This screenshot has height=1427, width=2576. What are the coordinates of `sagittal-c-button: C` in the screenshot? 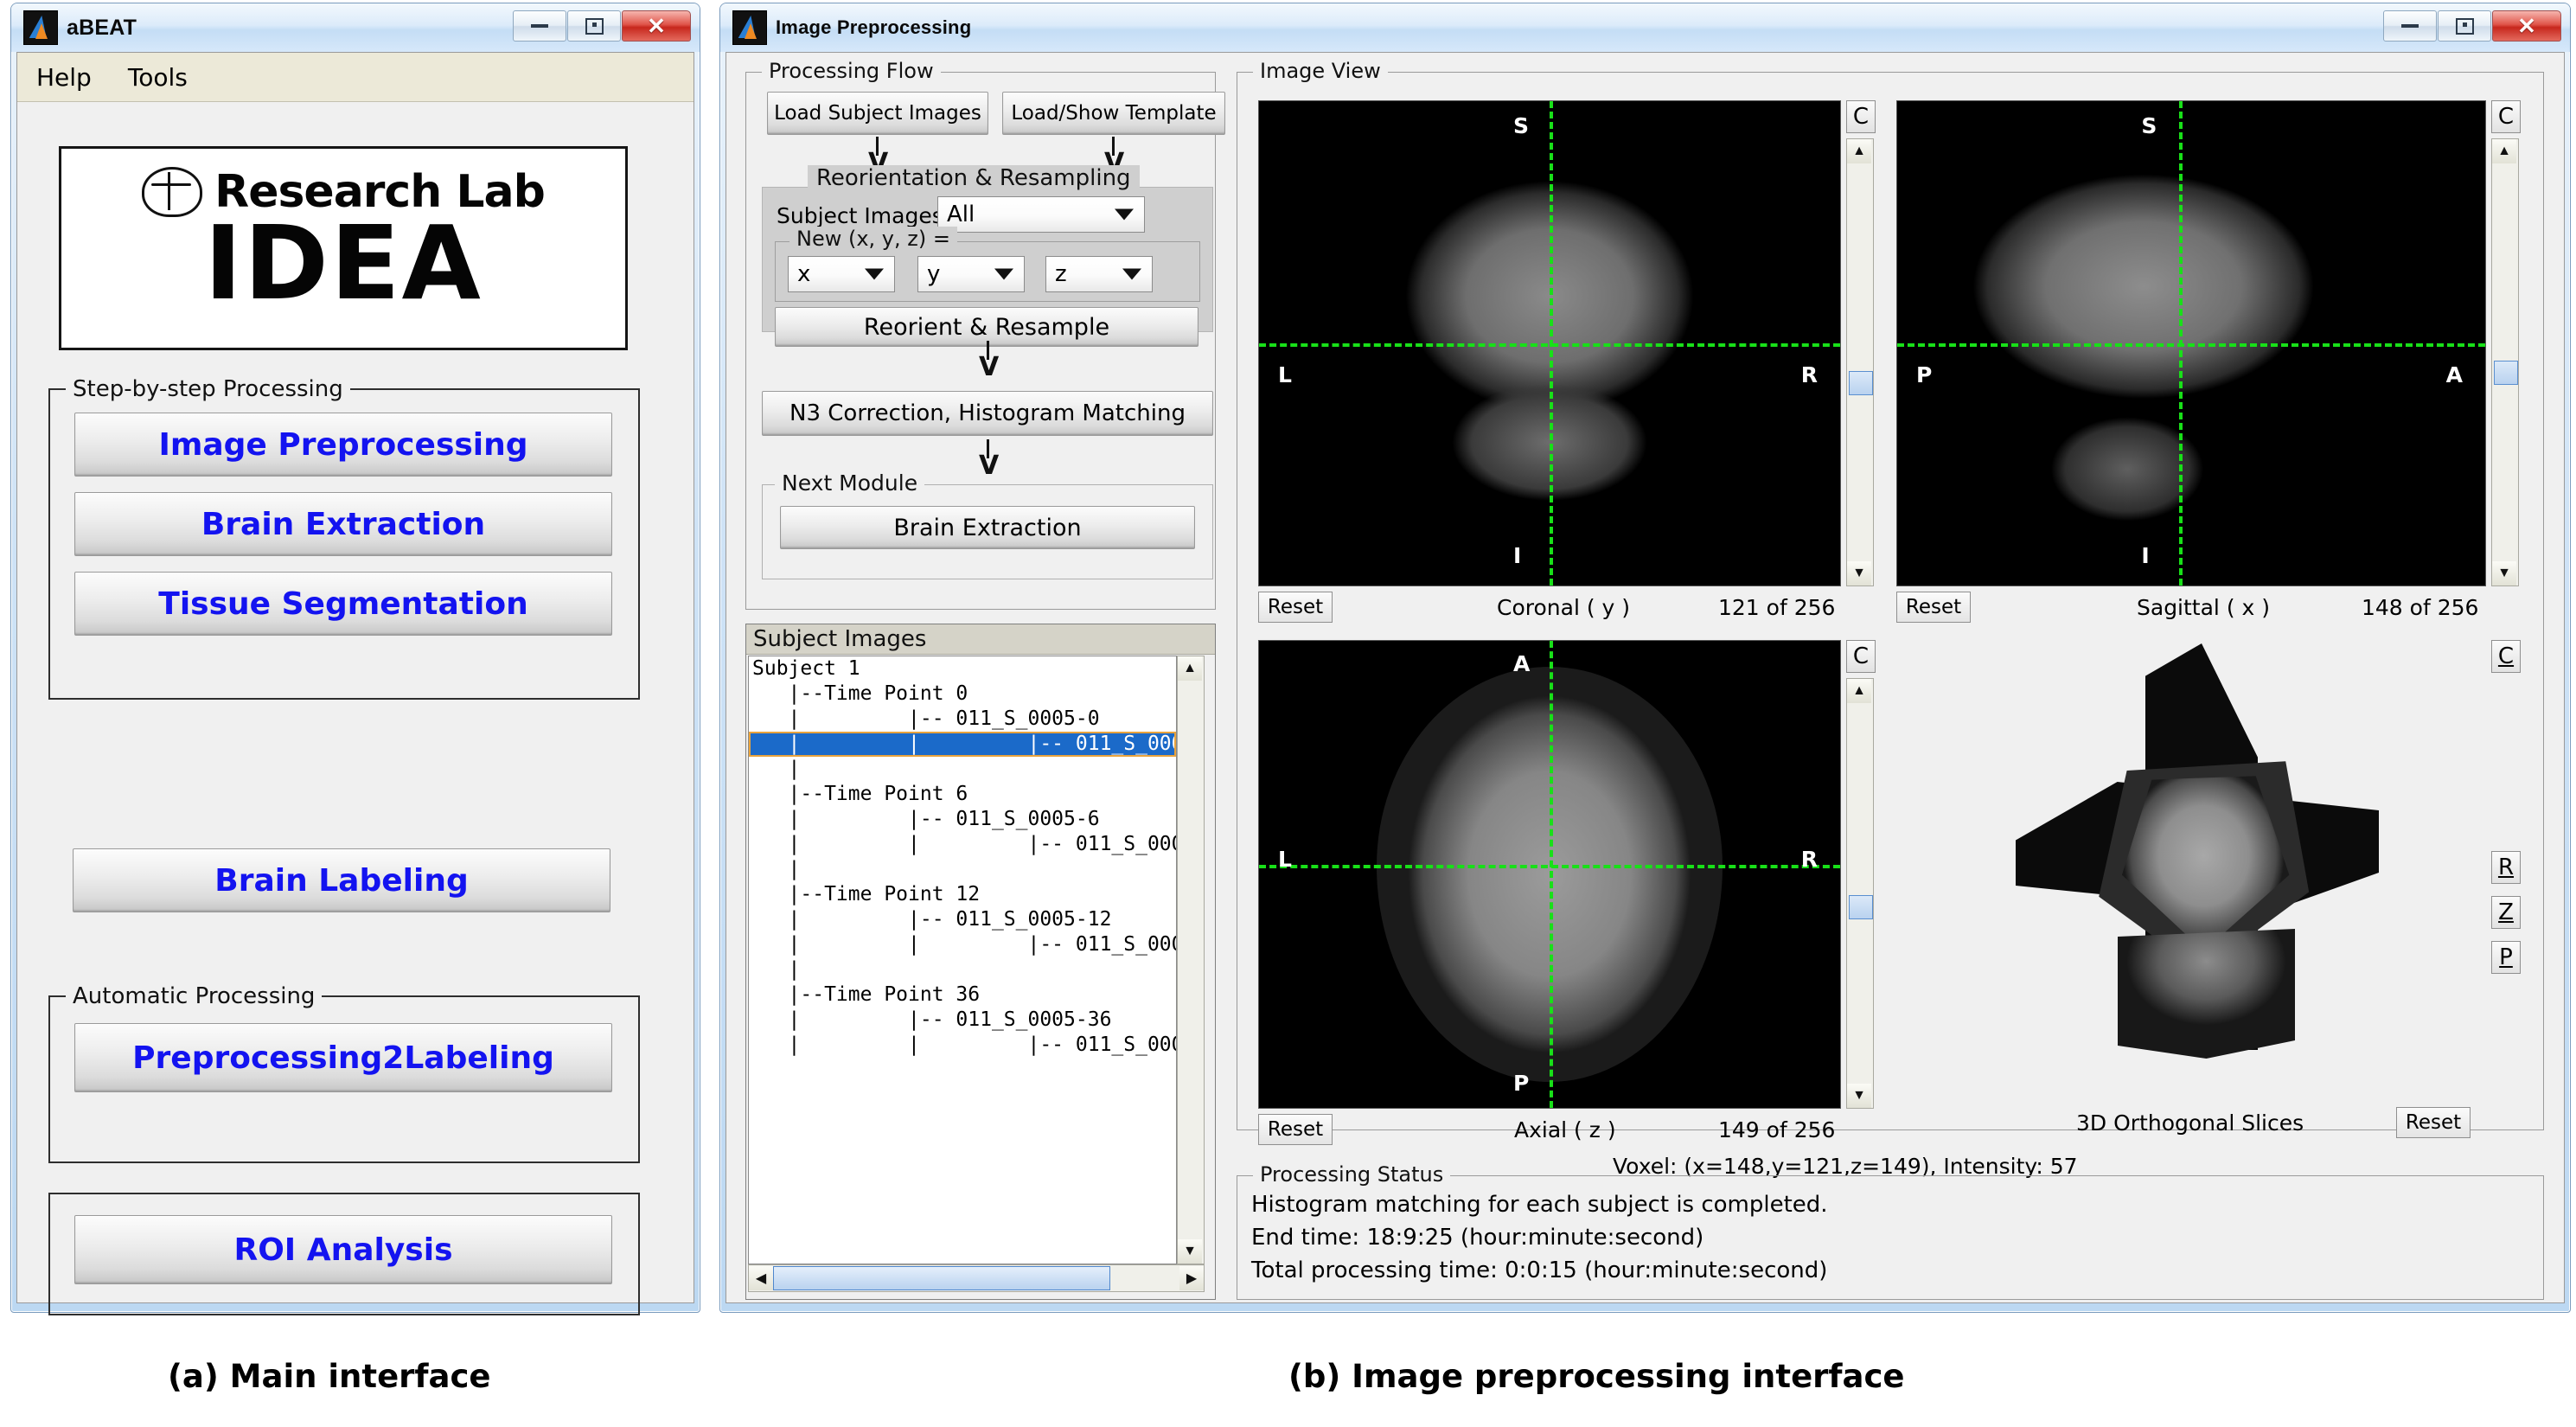 It's located at (2506, 116).